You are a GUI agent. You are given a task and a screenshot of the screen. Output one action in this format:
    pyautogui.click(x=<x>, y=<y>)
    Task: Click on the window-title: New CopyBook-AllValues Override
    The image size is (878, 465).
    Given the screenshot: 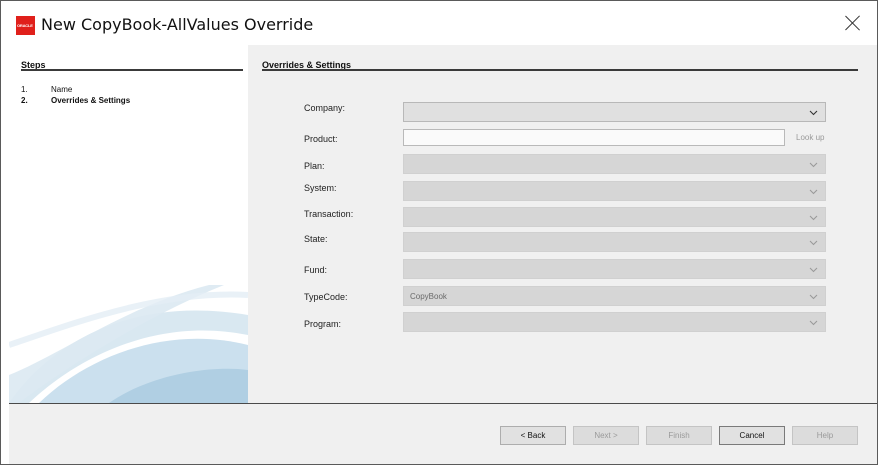 What is the action you would take?
    pyautogui.click(x=177, y=24)
    